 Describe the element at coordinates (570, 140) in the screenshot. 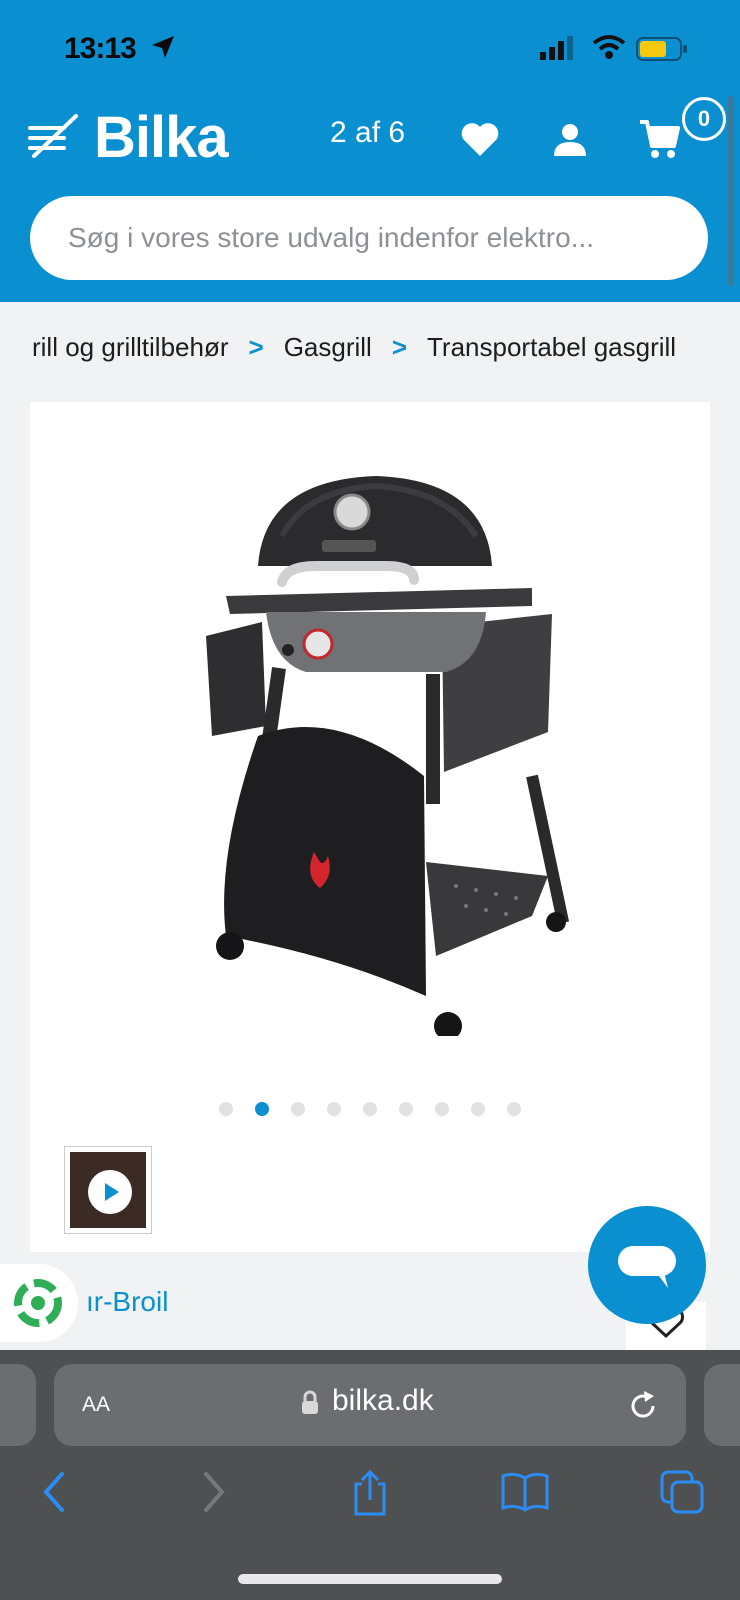

I see `user-icon` at that location.